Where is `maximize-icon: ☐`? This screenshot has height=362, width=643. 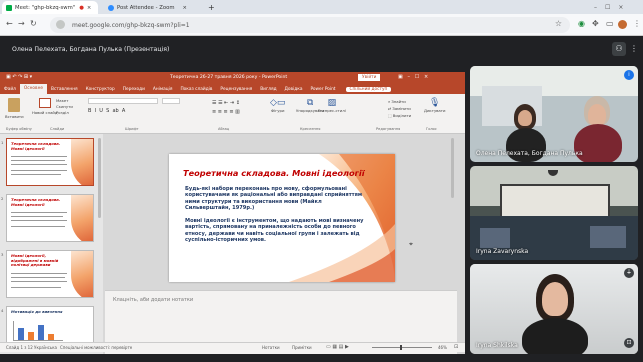 maximize-icon: ☐ is located at coordinates (607, 7).